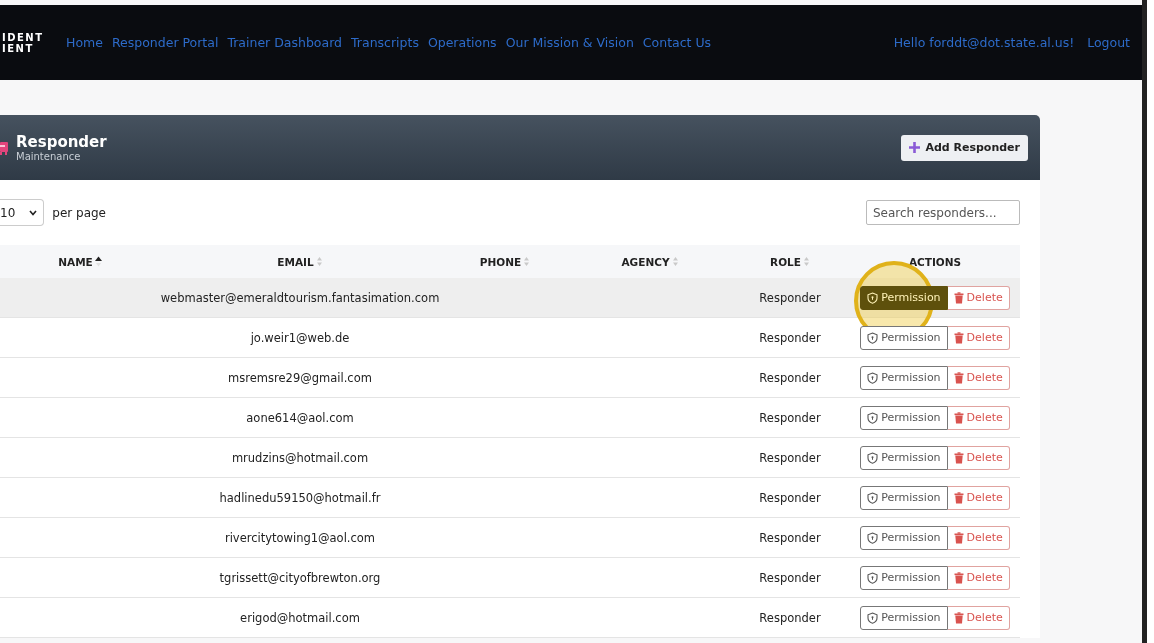 The height and width of the screenshot is (643, 1154). I want to click on nav-link: Operations, so click(462, 42).